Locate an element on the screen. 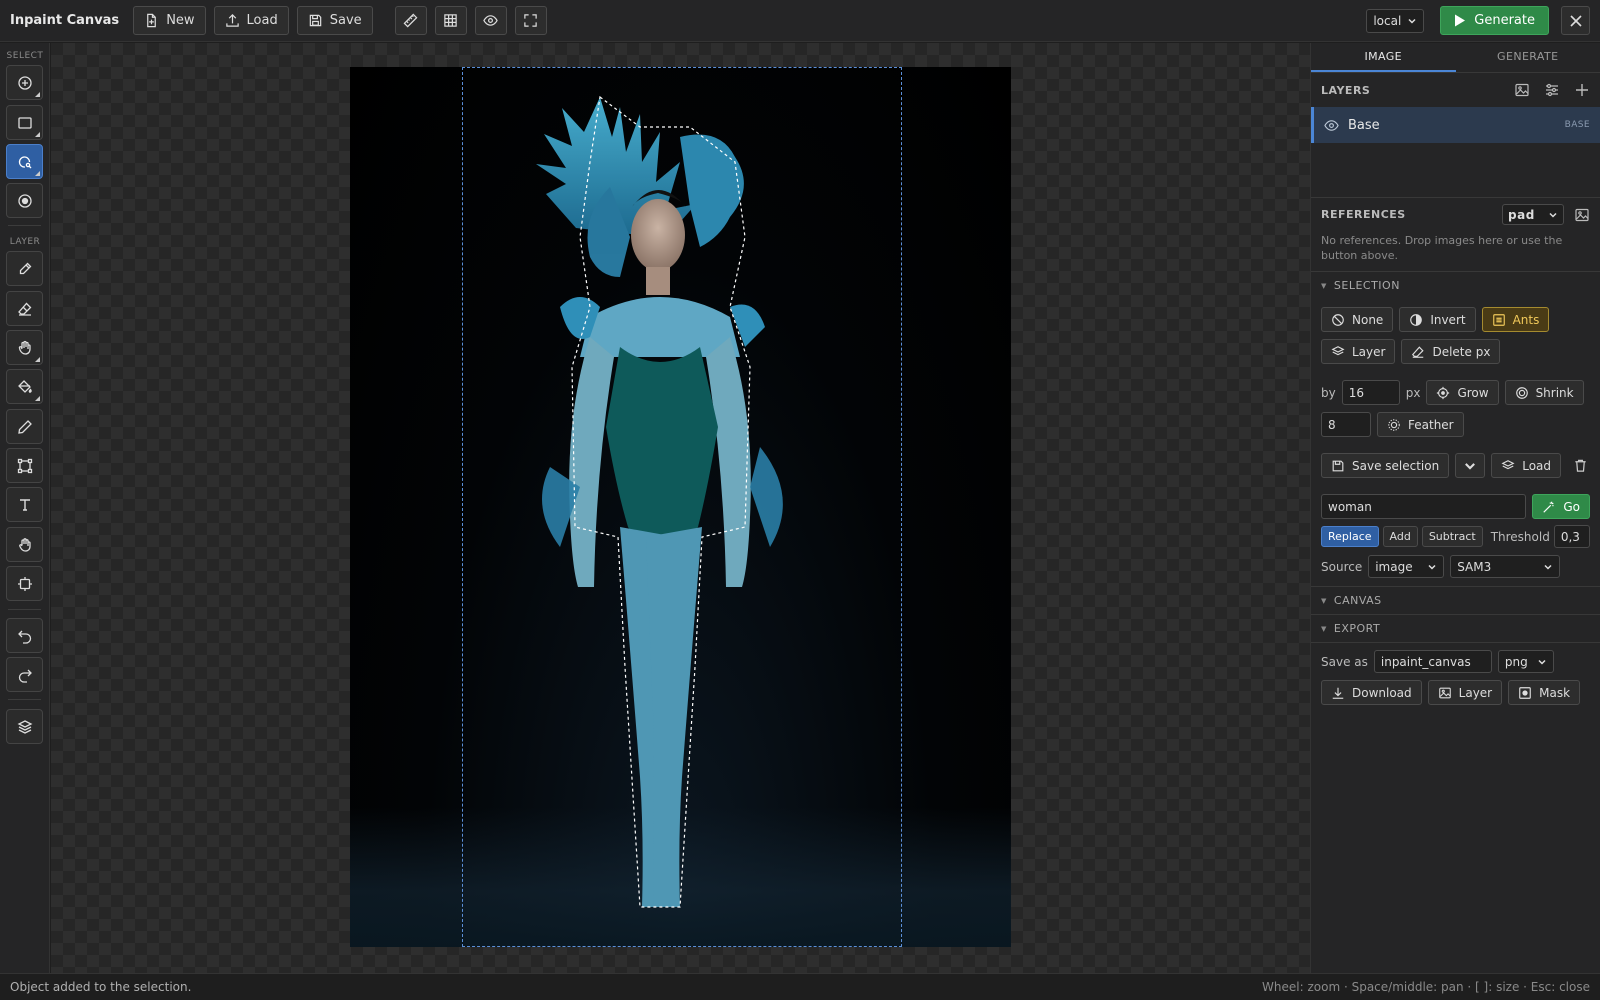 The width and height of the screenshot is (1600, 1000). tool-text is located at coordinates (24, 504).